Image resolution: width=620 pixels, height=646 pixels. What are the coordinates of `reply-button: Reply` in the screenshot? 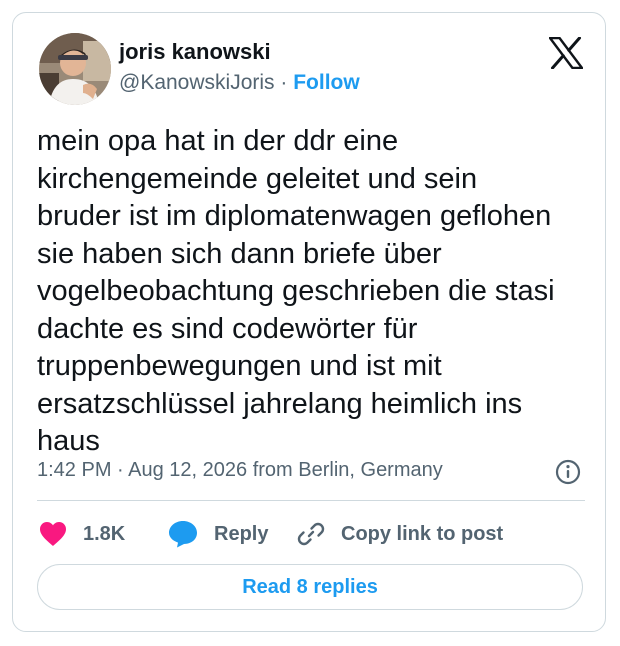 It's located at (218, 534).